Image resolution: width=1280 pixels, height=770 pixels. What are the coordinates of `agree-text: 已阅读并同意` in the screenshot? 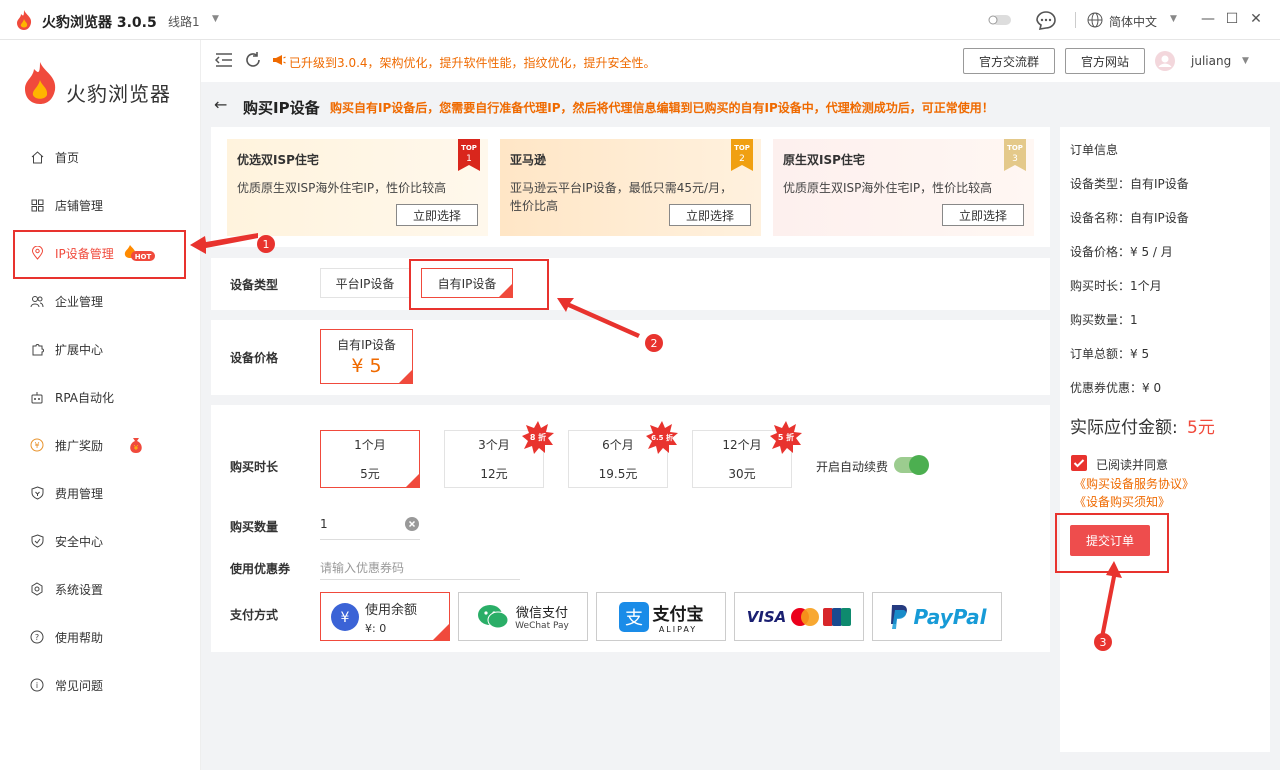 It's located at (1132, 465).